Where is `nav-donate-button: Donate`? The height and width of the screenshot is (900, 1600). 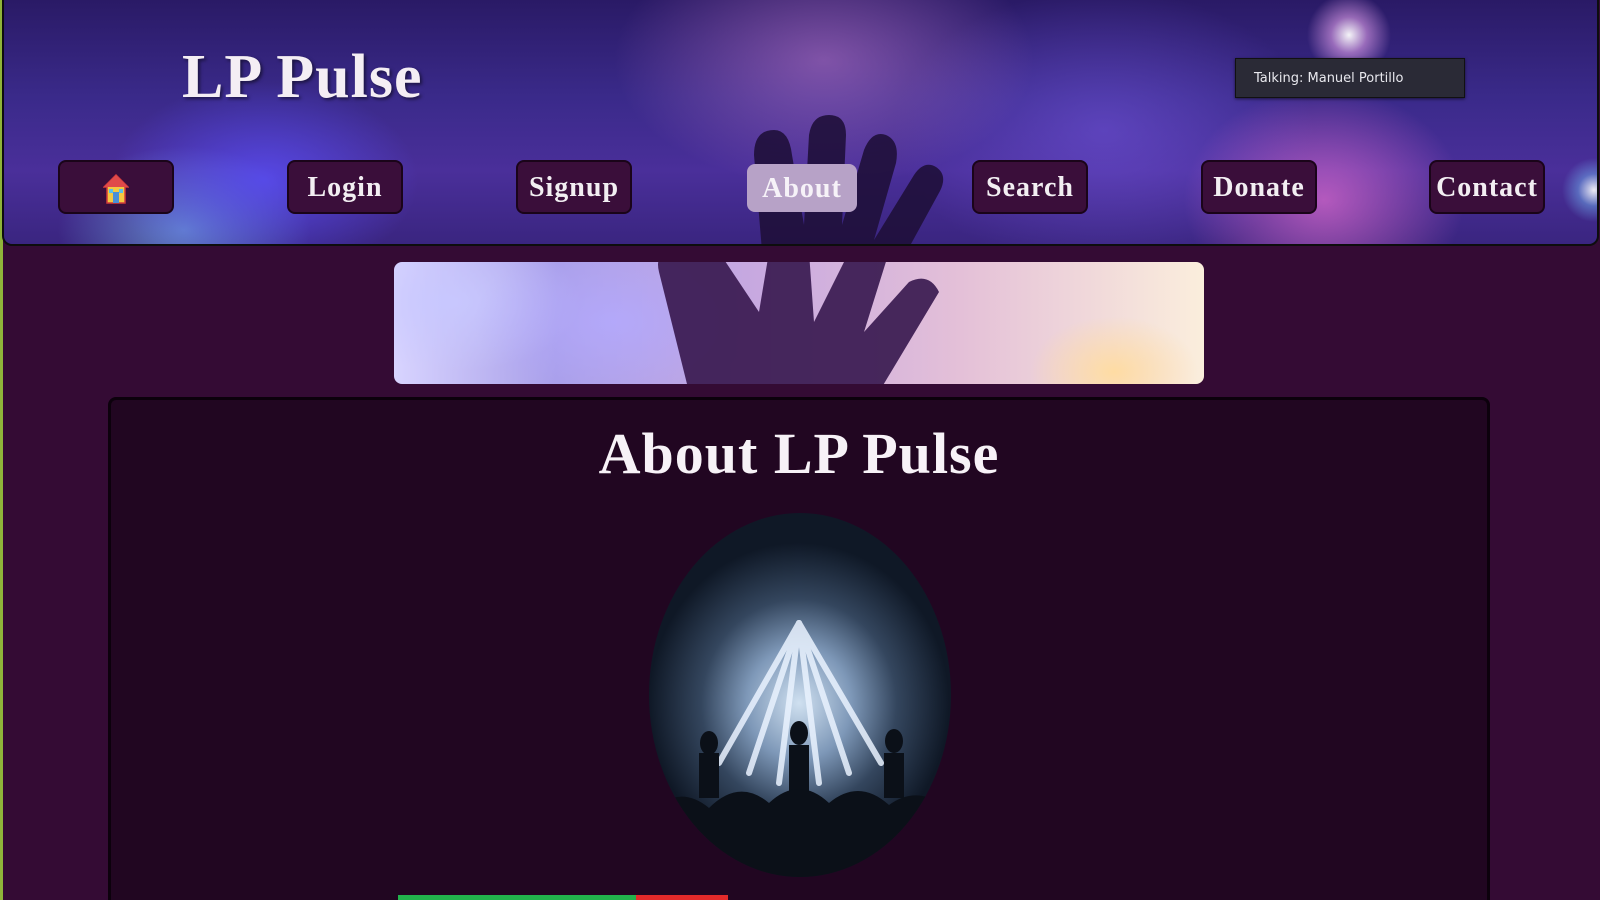 nav-donate-button: Donate is located at coordinates (1259, 187).